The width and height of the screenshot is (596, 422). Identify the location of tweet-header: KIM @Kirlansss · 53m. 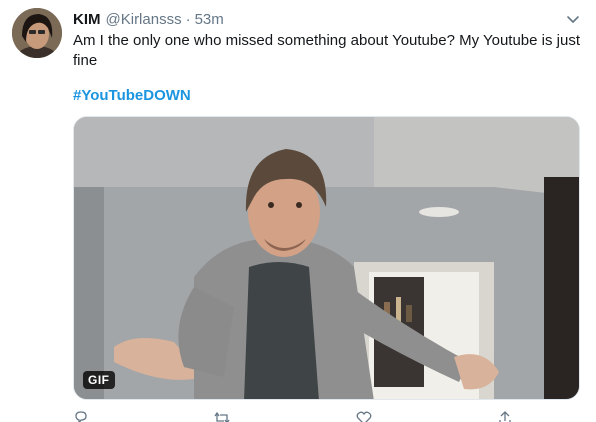
(148, 19).